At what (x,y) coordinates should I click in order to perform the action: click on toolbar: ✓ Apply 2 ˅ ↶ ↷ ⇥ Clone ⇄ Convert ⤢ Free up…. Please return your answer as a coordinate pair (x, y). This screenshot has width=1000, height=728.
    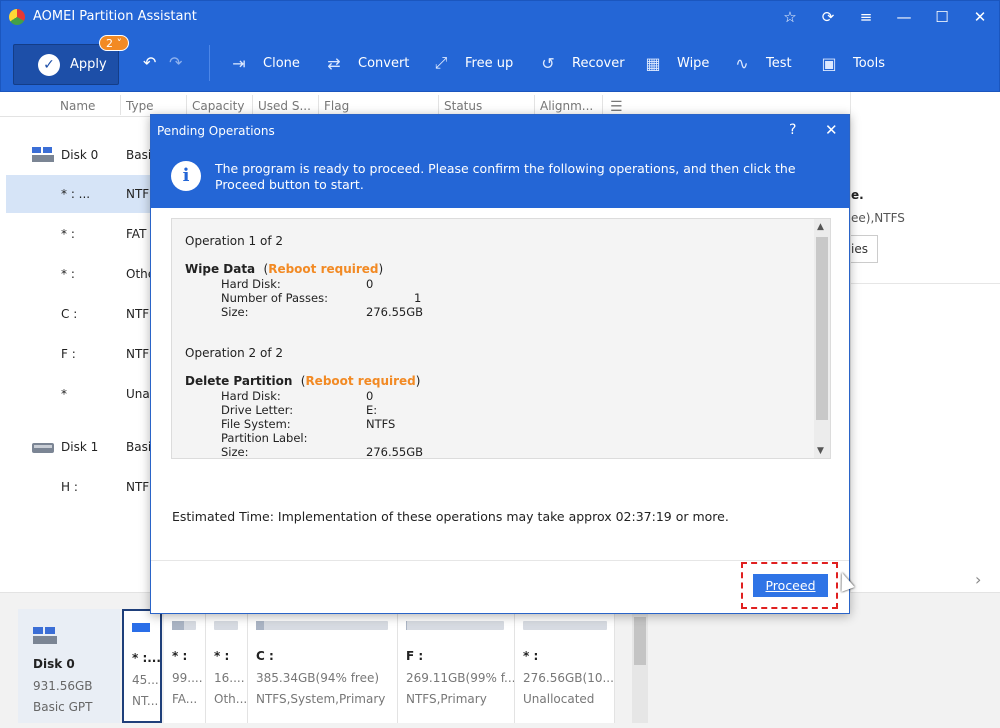
    Looking at the image, I should click on (500, 61).